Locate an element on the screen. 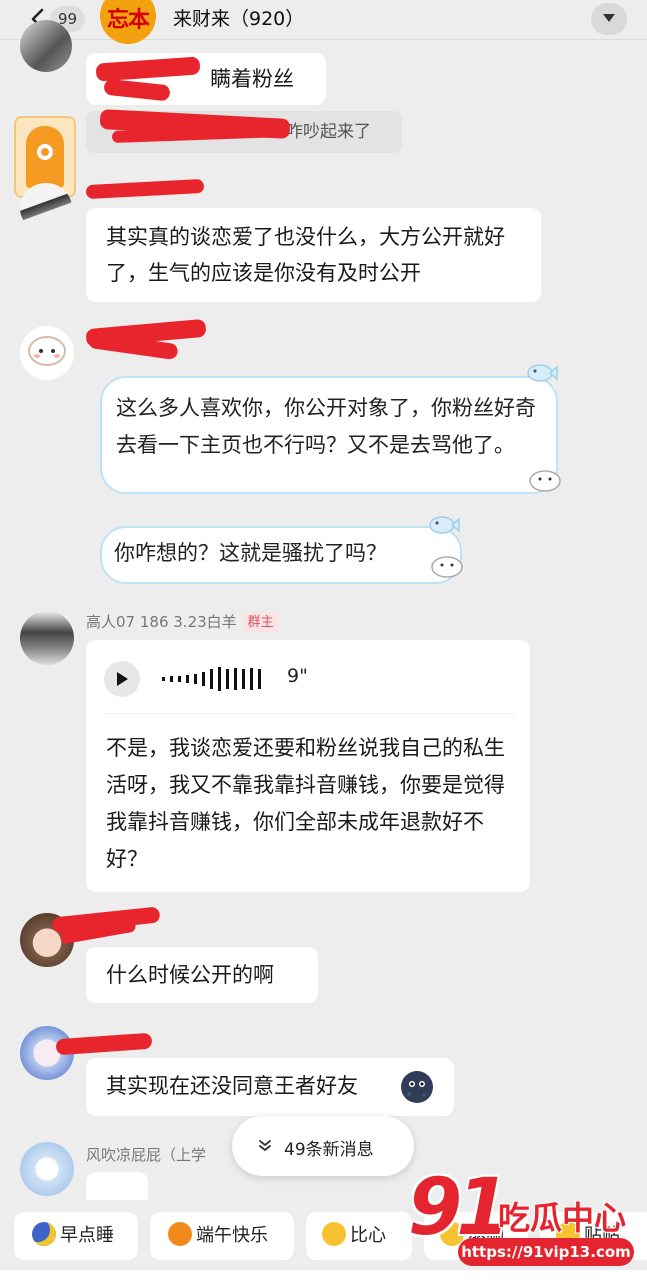 The image size is (647, 1280). message-bubble: 什么时候公开的啊 is located at coordinates (202, 975).